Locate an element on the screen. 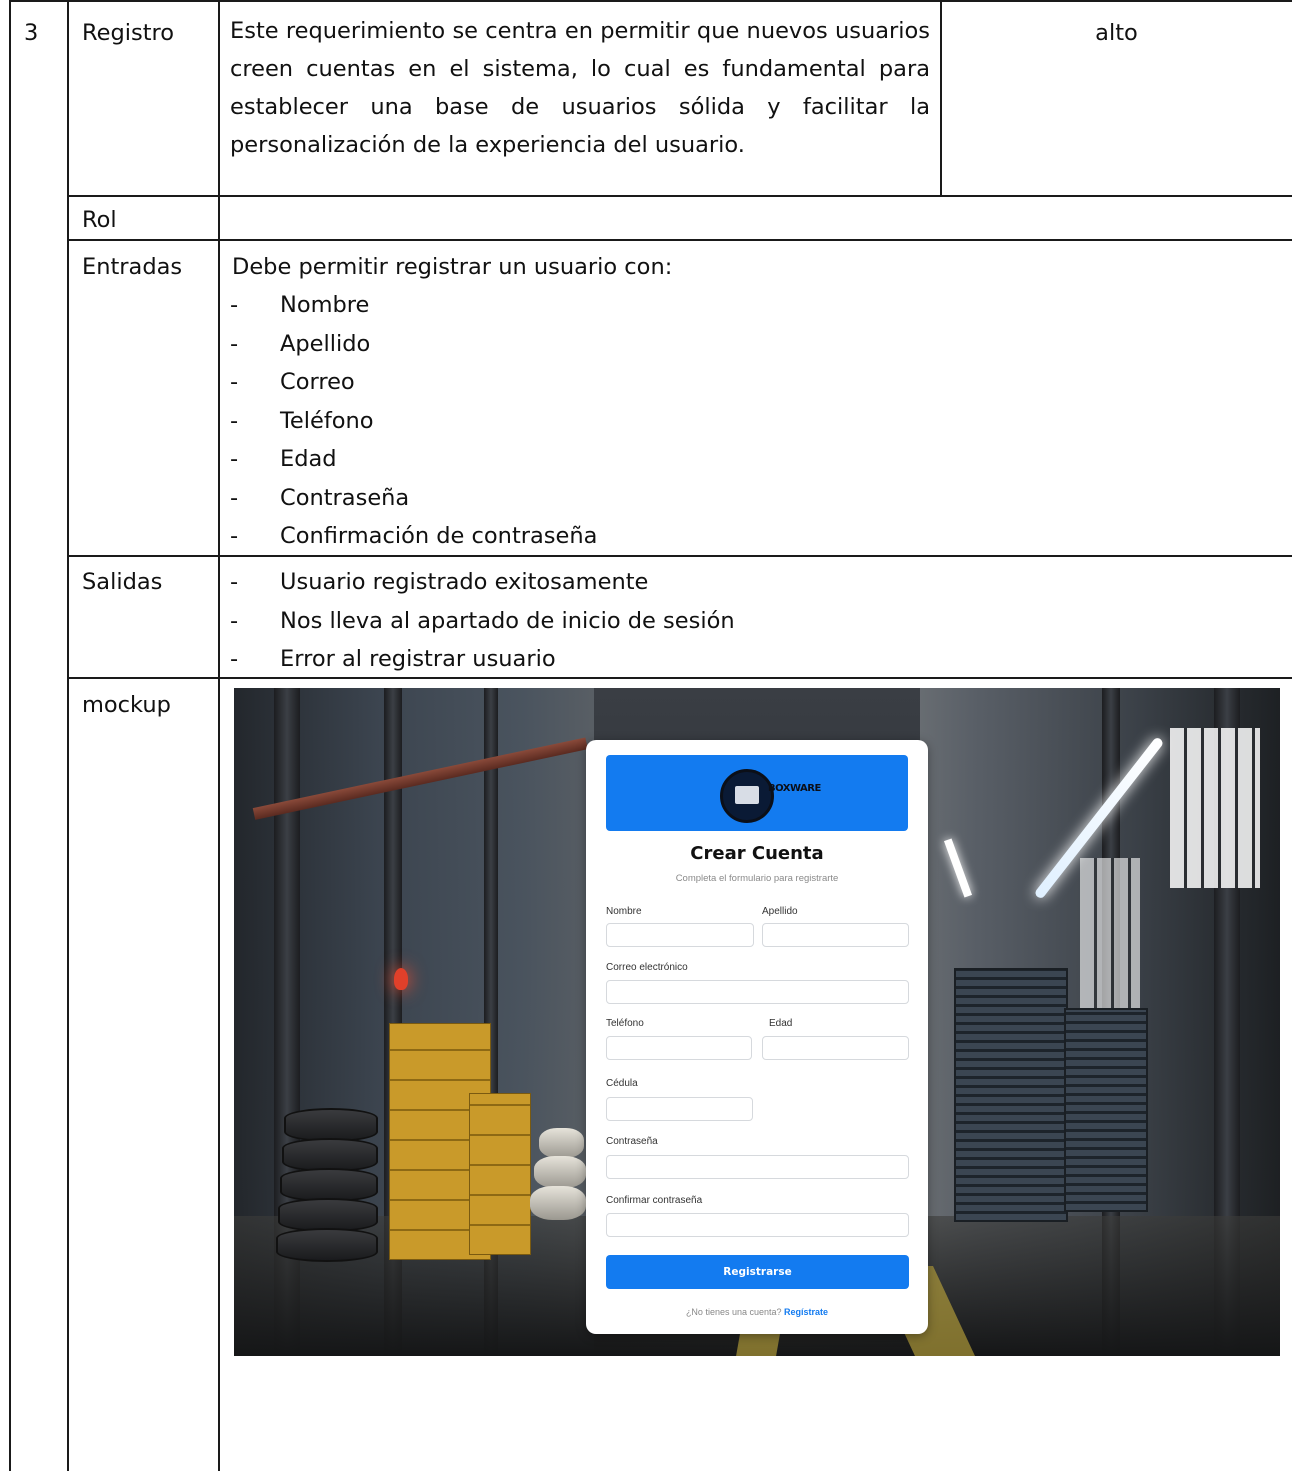 The image size is (1292, 1471). list-item: - Apellido is located at coordinates (300, 343).